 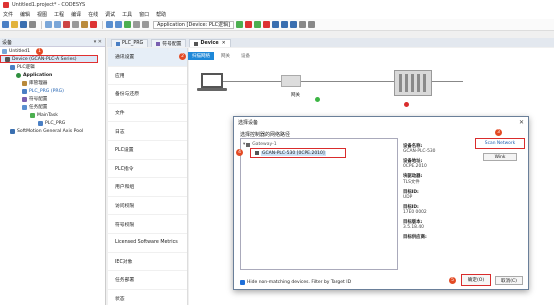 I want to click on tree-item-symbol-config: 符号配置, so click(x=52, y=99).